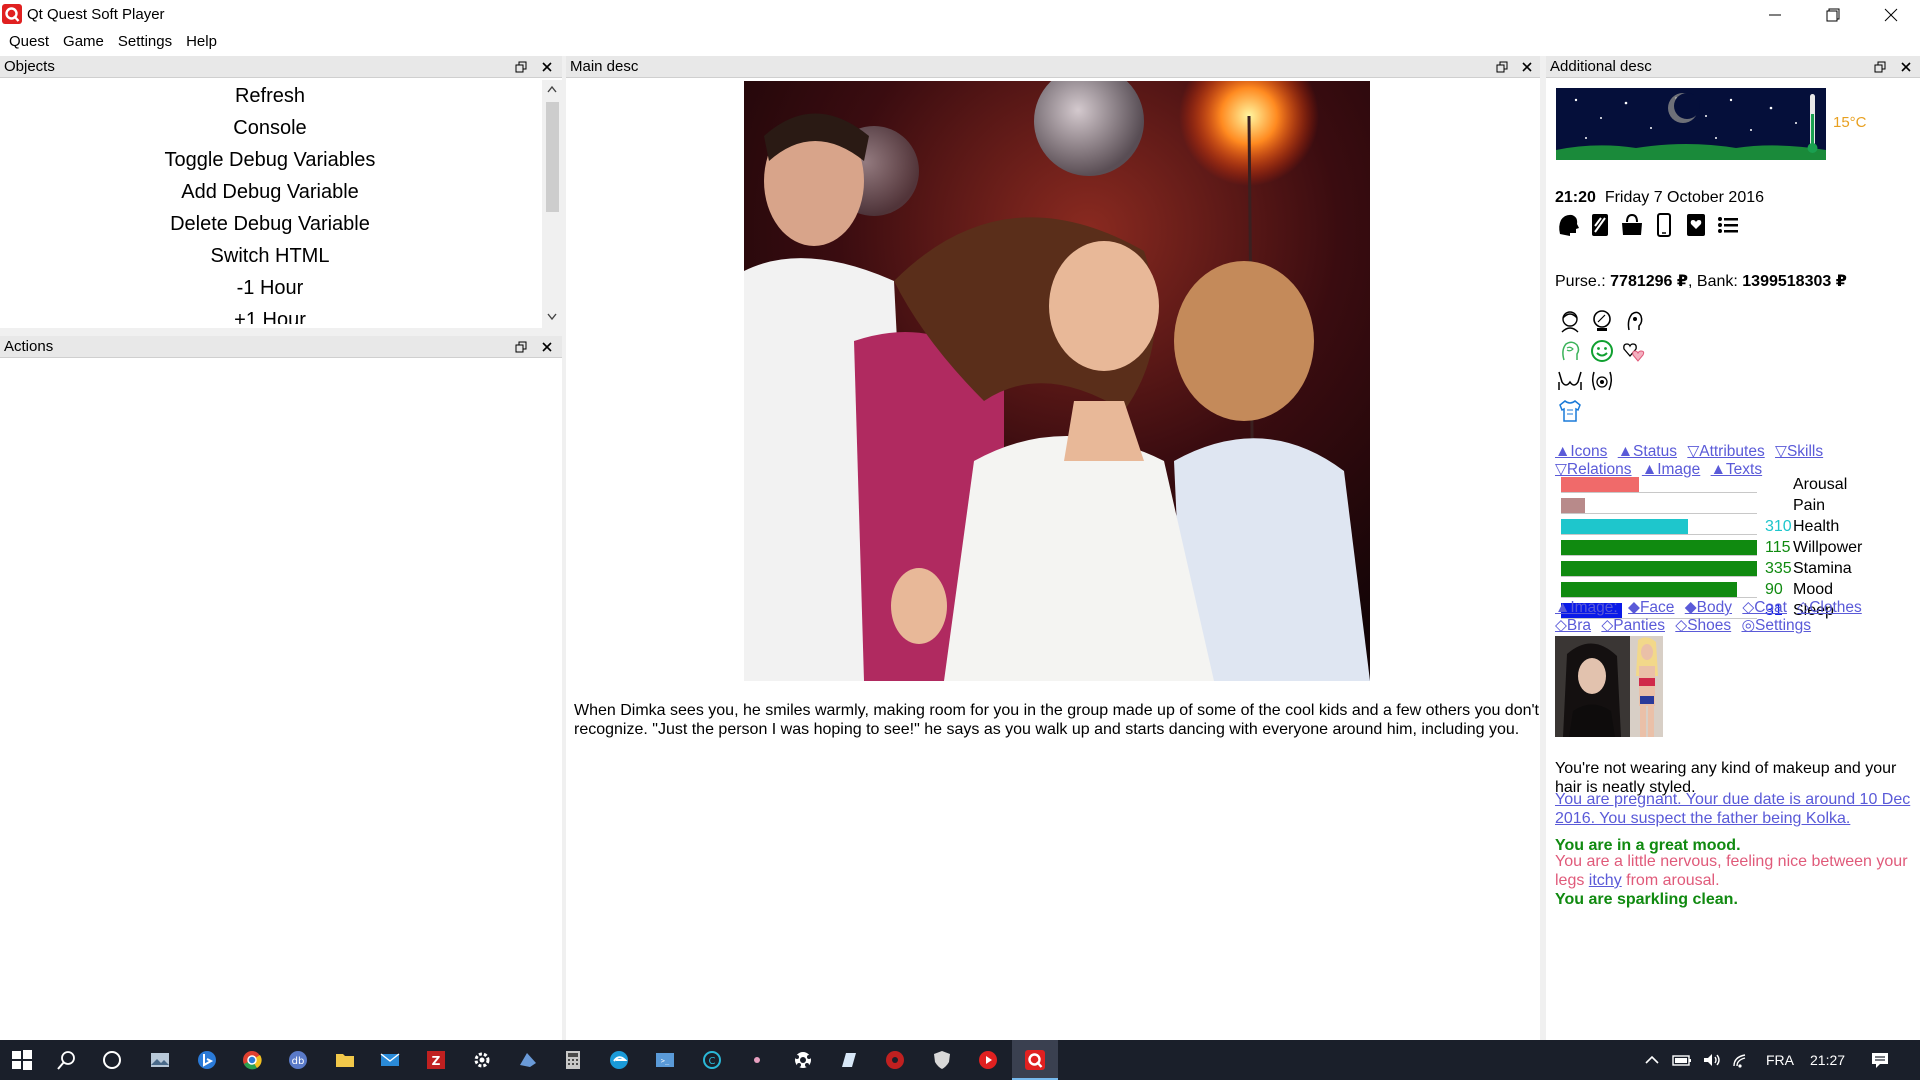  I want to click on objects-scrollbar, so click(552, 204).